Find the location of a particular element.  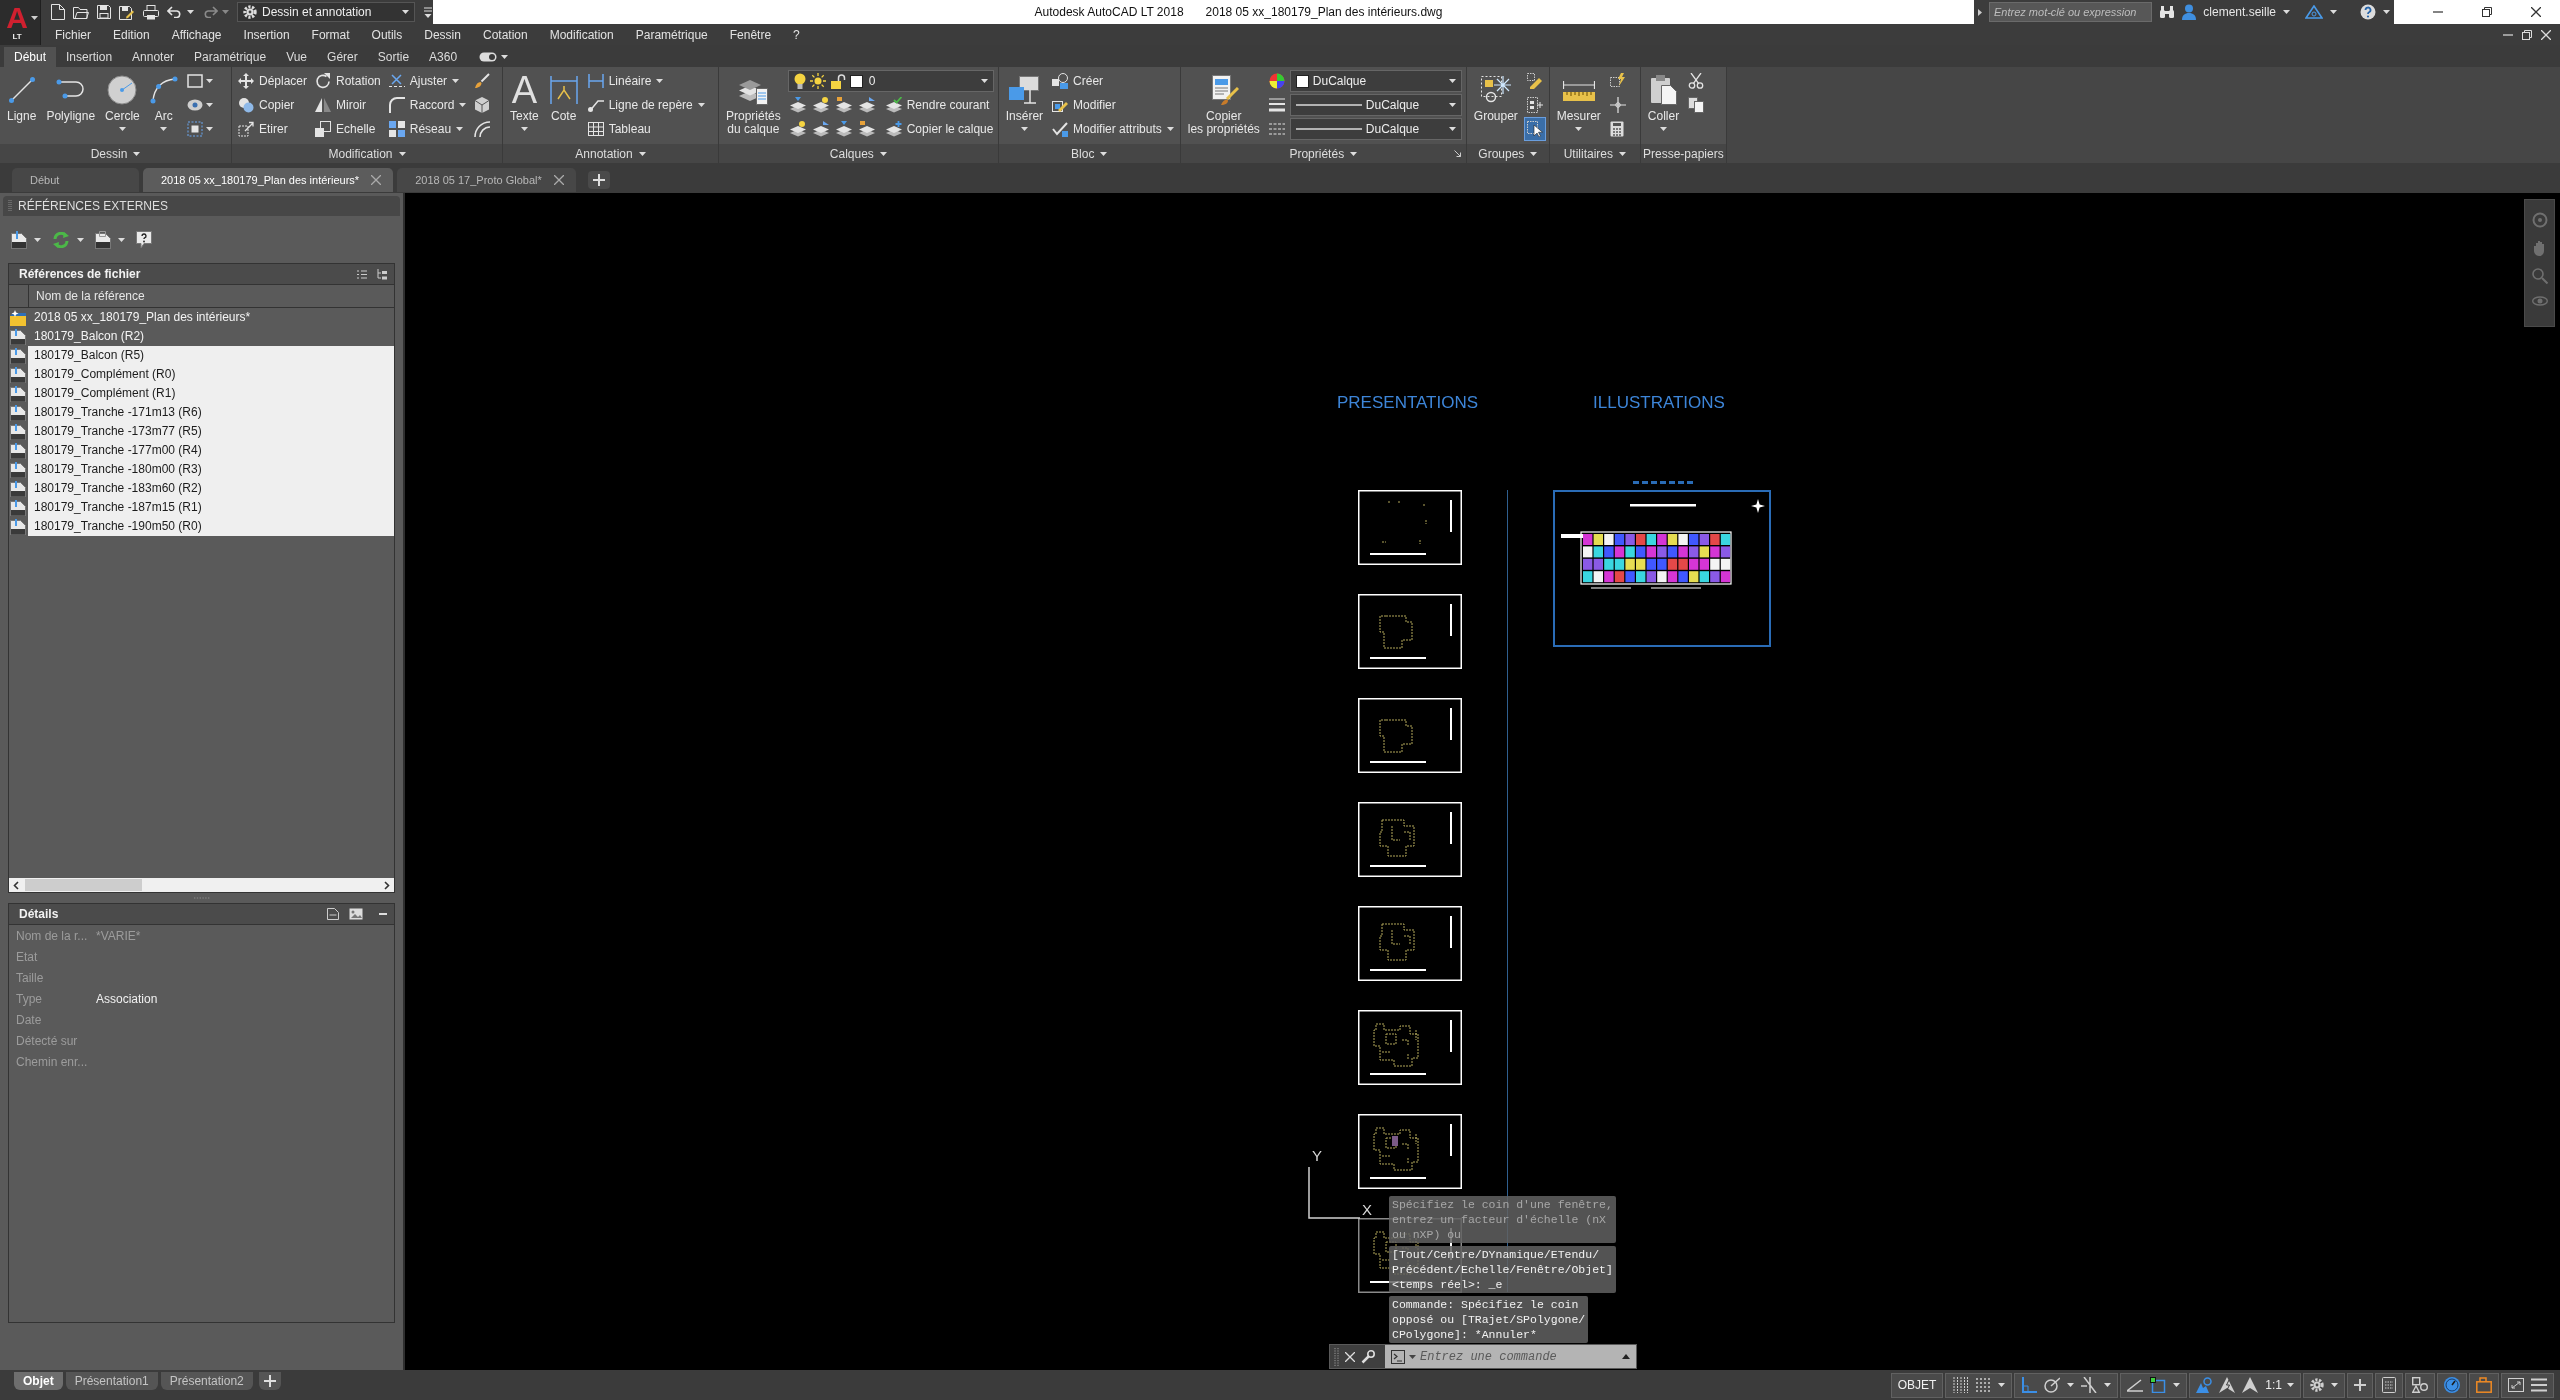

menu-item: Format is located at coordinates (330, 34).